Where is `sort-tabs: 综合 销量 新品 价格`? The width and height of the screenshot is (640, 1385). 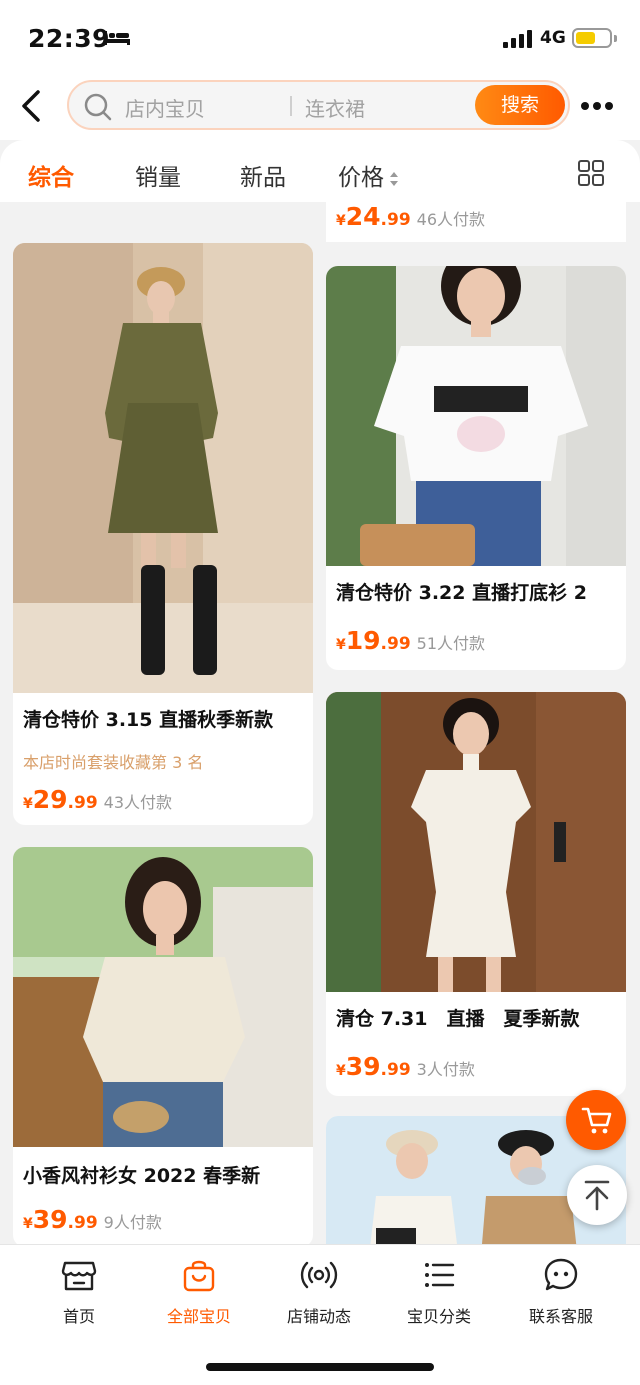 sort-tabs: 综合 销量 新品 价格 is located at coordinates (320, 171).